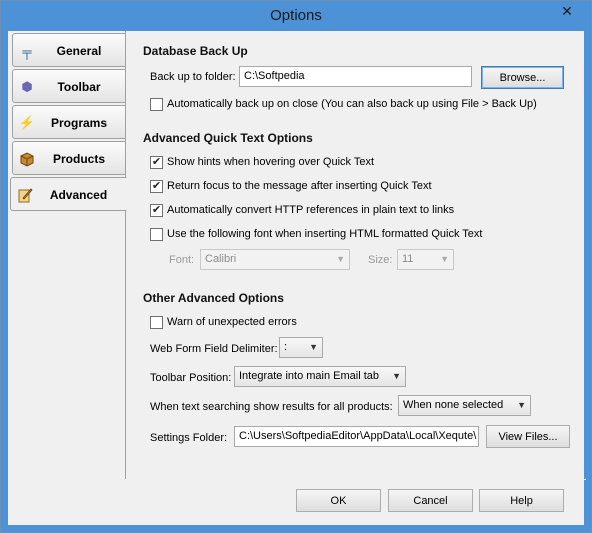 The height and width of the screenshot is (533, 592). What do you see at coordinates (4, 281) in the screenshot?
I see `window-frame-left` at bounding box center [4, 281].